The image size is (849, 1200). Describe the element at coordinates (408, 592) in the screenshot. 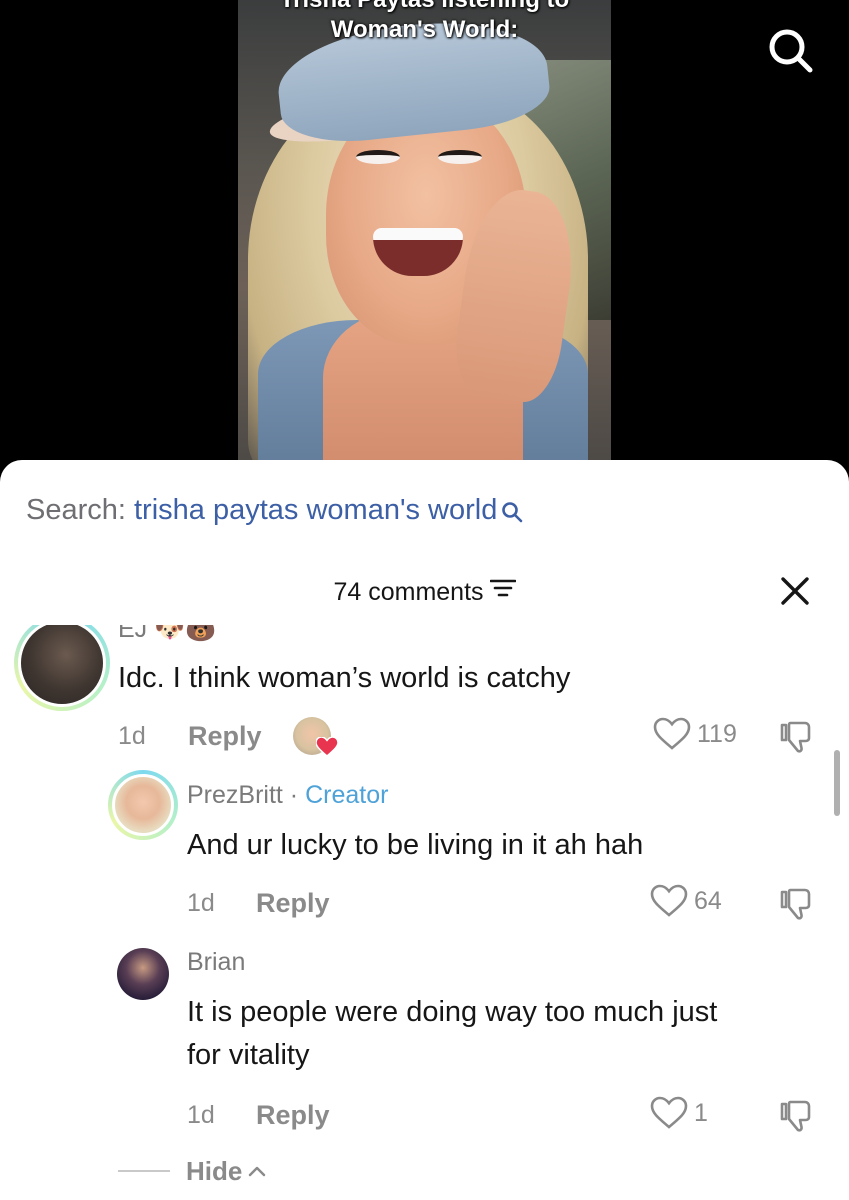

I see `comments-count-label: 74 comments` at that location.